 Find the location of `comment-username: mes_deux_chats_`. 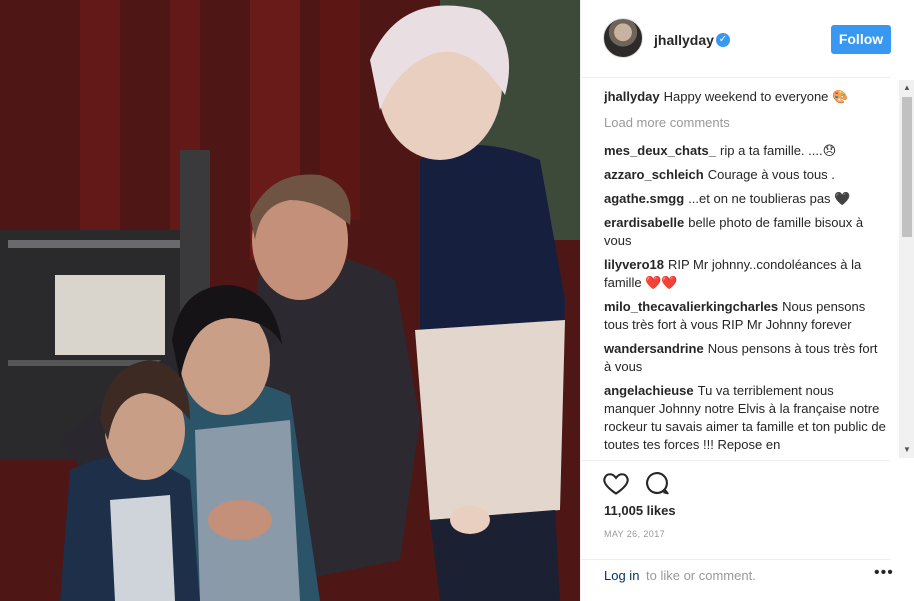

comment-username: mes_deux_chats_ is located at coordinates (660, 150).